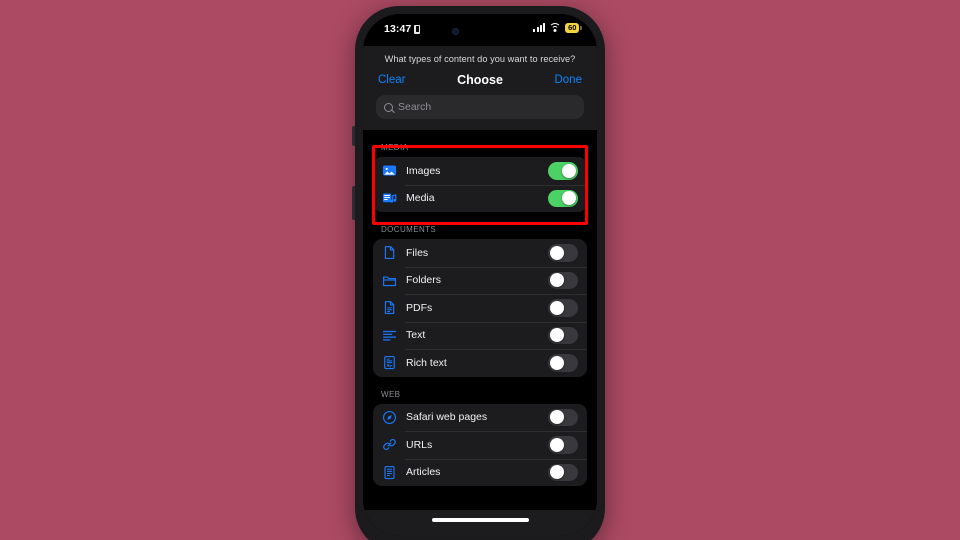 The width and height of the screenshot is (960, 540). I want to click on list-item: Folders, so click(480, 280).